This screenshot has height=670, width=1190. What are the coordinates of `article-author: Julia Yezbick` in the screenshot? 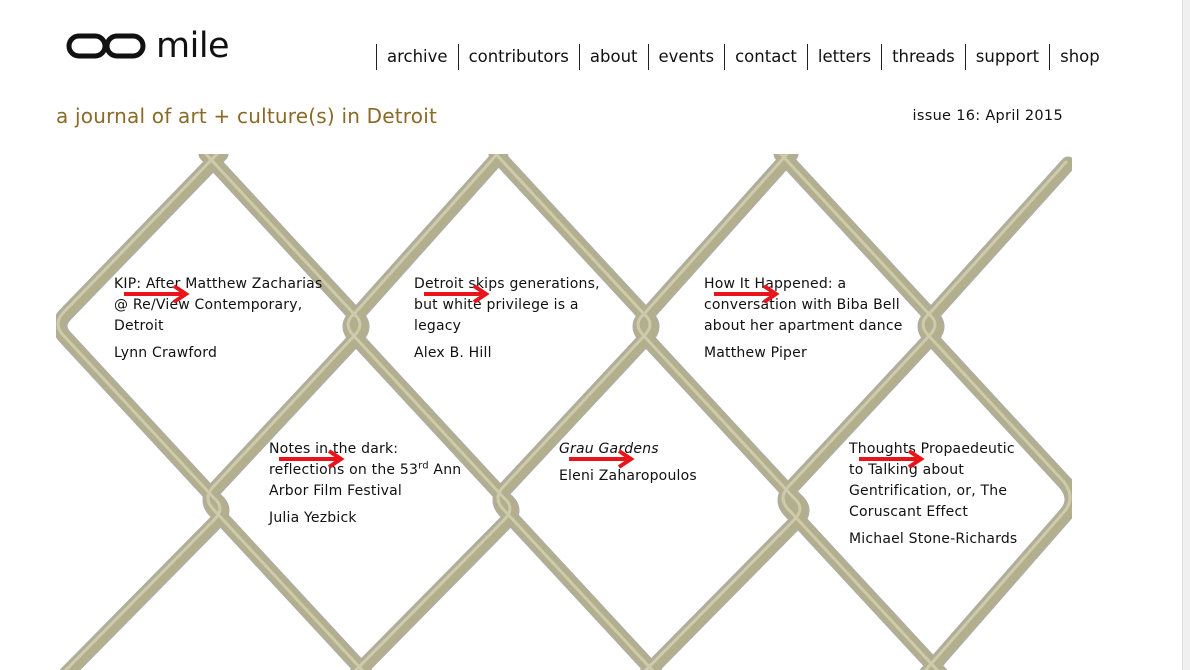 It's located at (369, 518).